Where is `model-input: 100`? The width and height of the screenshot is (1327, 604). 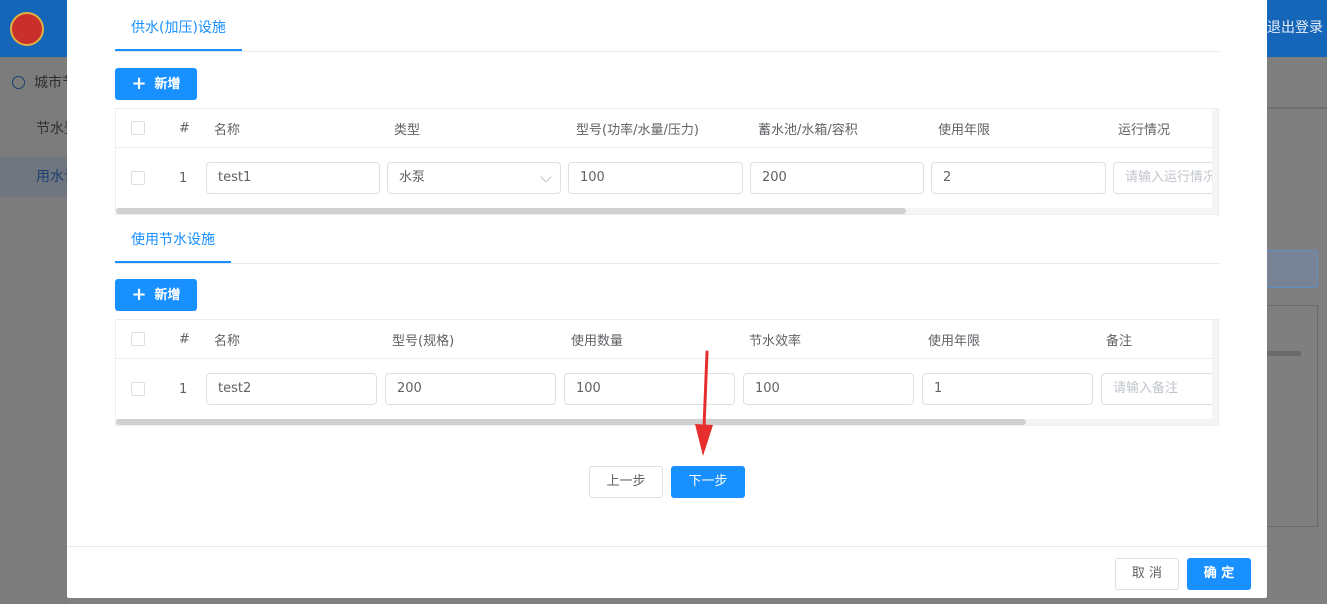
model-input: 100 is located at coordinates (655, 178).